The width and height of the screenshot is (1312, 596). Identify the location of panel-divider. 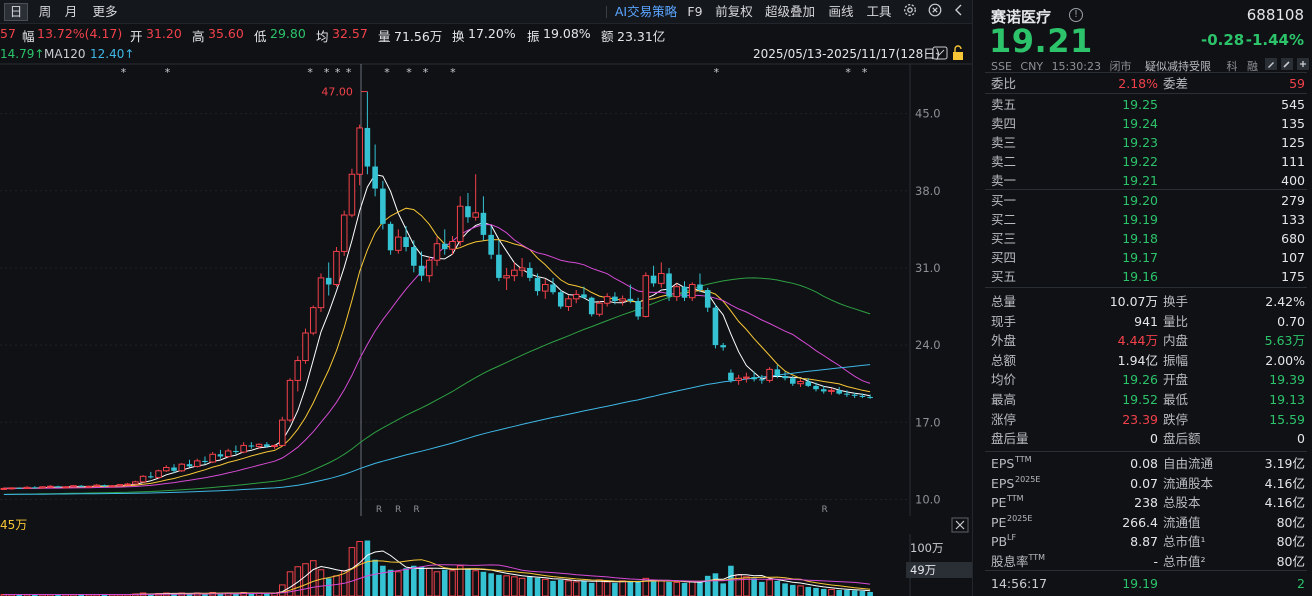
(1146, 72).